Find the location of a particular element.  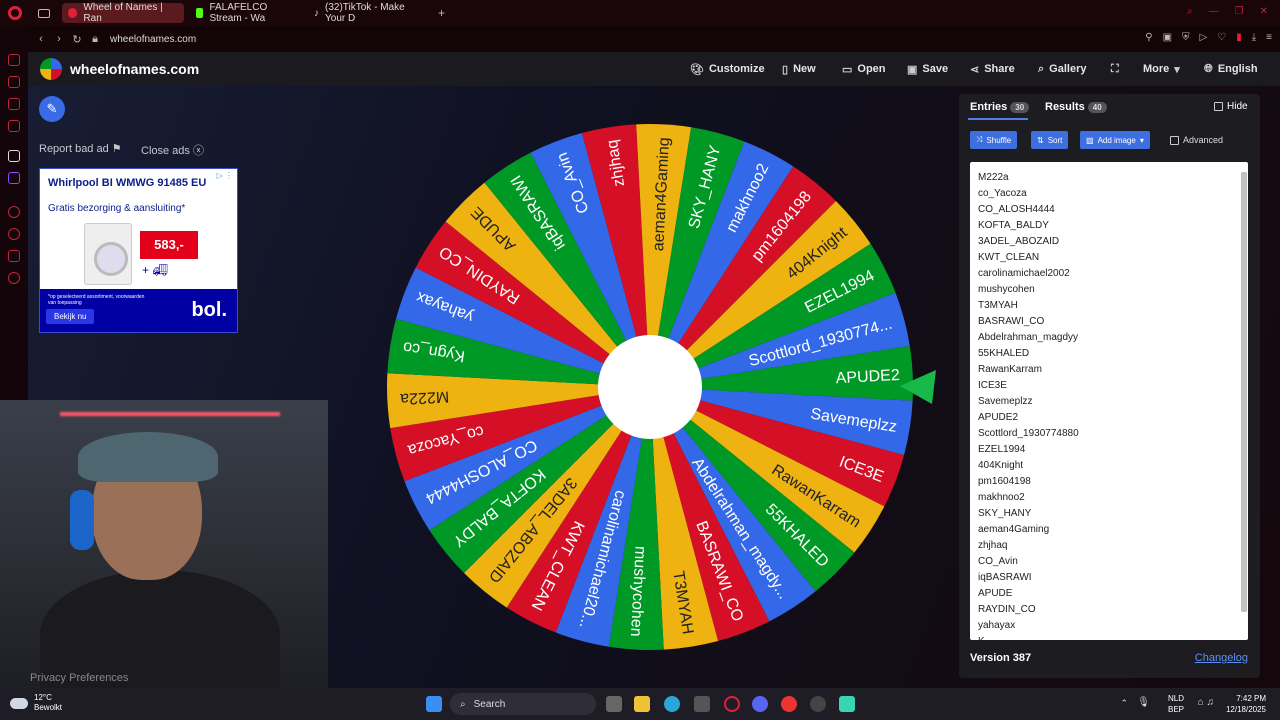

tab-falafelco-stream: FALAFELCO Stream - Wa is located at coordinates (246, 13).